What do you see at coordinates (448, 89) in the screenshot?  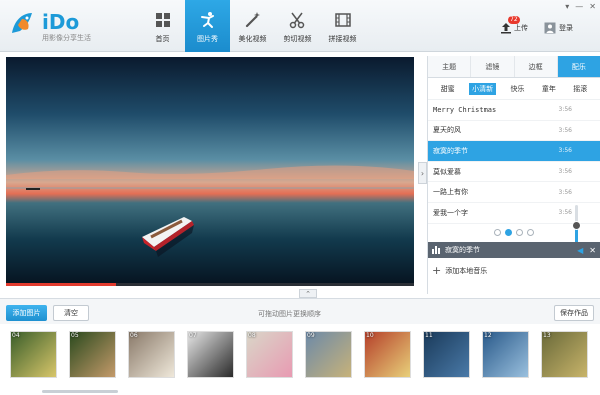 I see `genre-sweet: 甜蜜` at bounding box center [448, 89].